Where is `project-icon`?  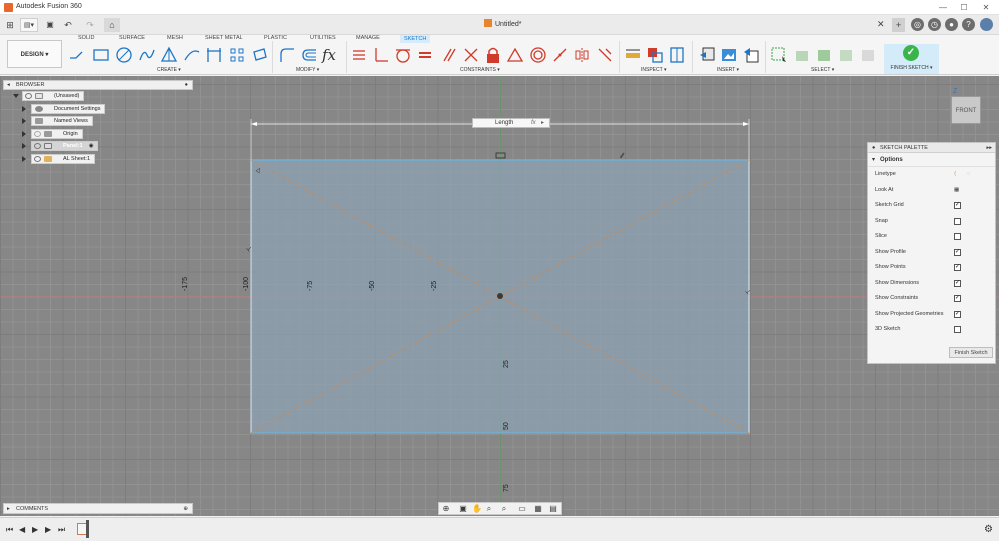
project-icon is located at coordinates (260, 55).